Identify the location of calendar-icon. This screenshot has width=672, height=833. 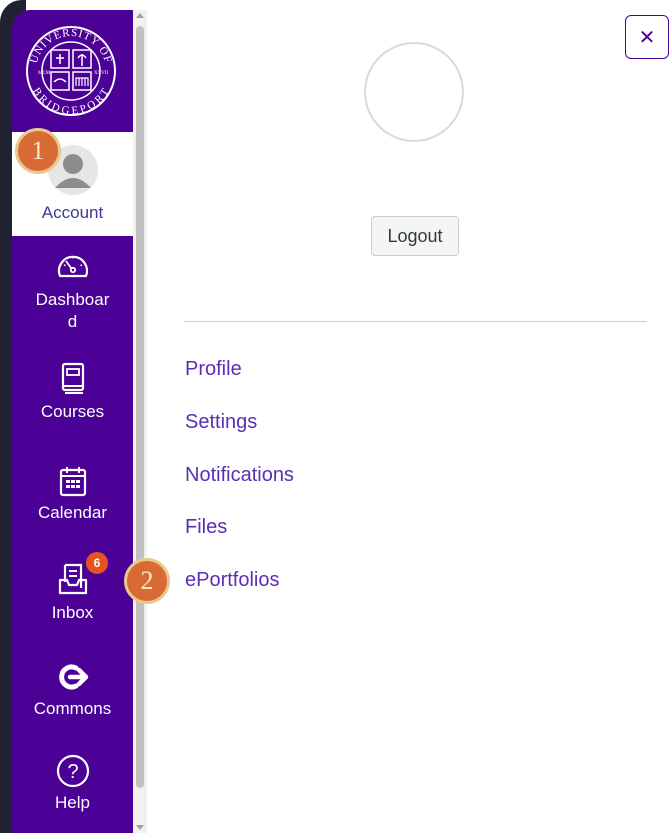
(72, 482).